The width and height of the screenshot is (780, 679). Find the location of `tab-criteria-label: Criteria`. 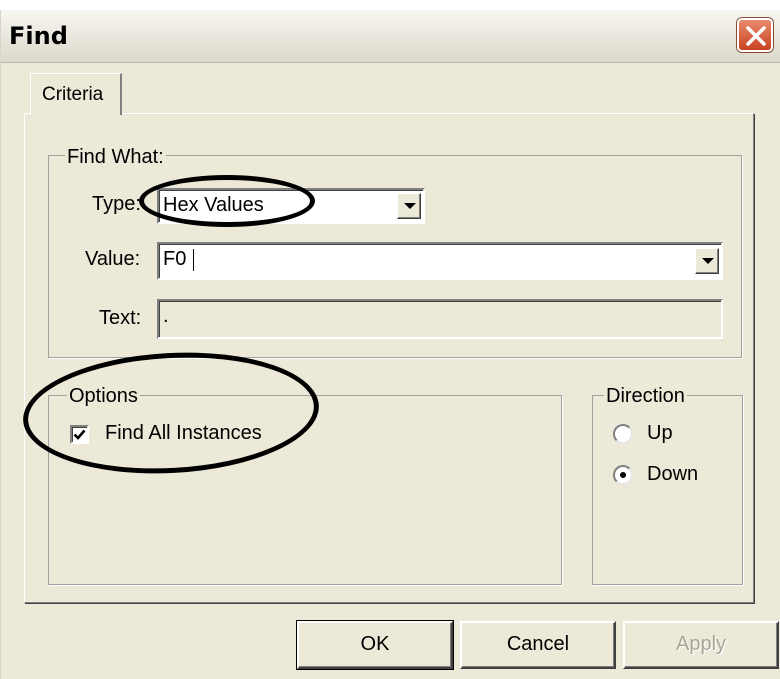

tab-criteria-label: Criteria is located at coordinates (73, 94).